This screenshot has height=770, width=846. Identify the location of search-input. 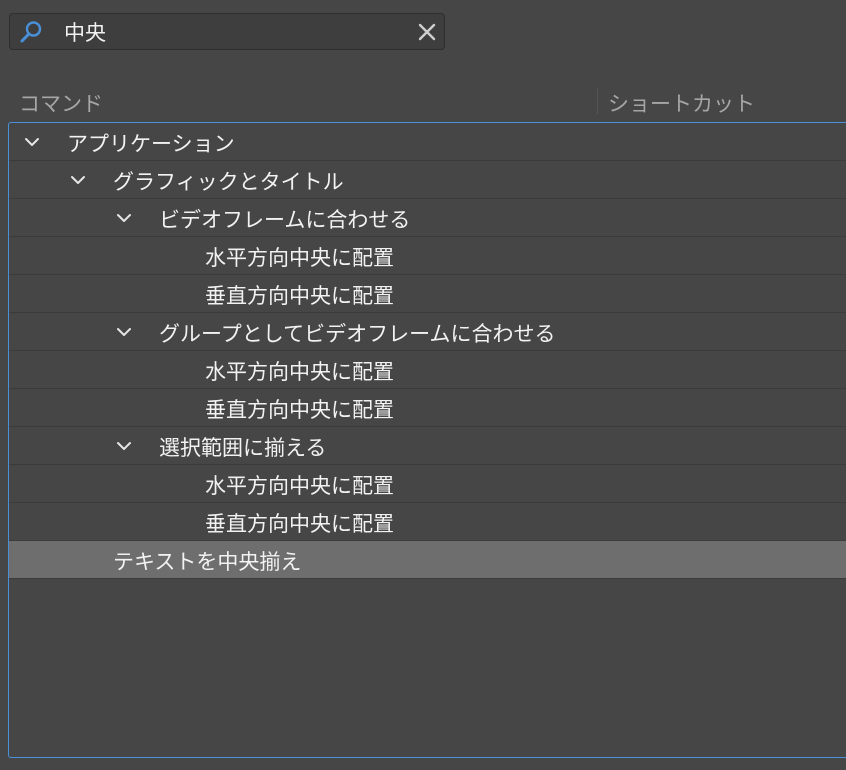
(234, 32).